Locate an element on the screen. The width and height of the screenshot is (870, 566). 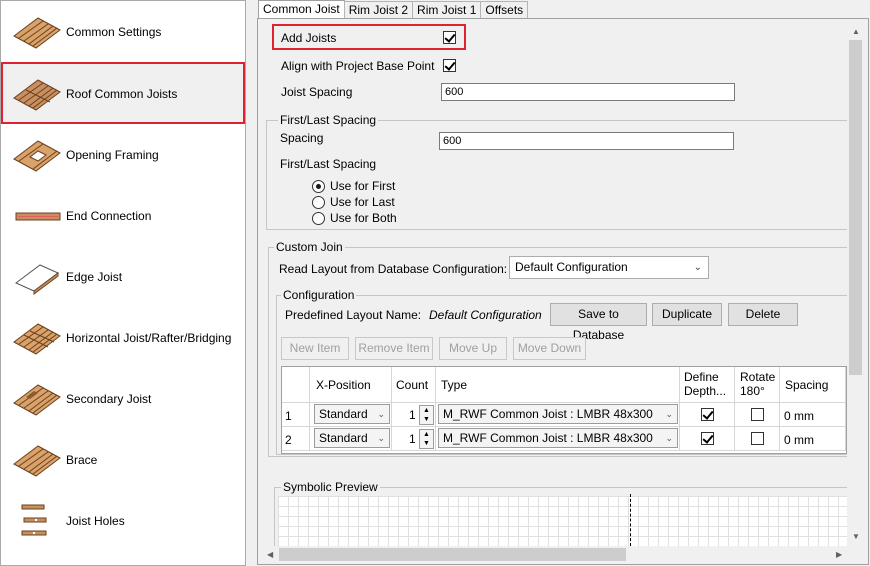
tab-common-joist: Common Joist is located at coordinates (301, 9).